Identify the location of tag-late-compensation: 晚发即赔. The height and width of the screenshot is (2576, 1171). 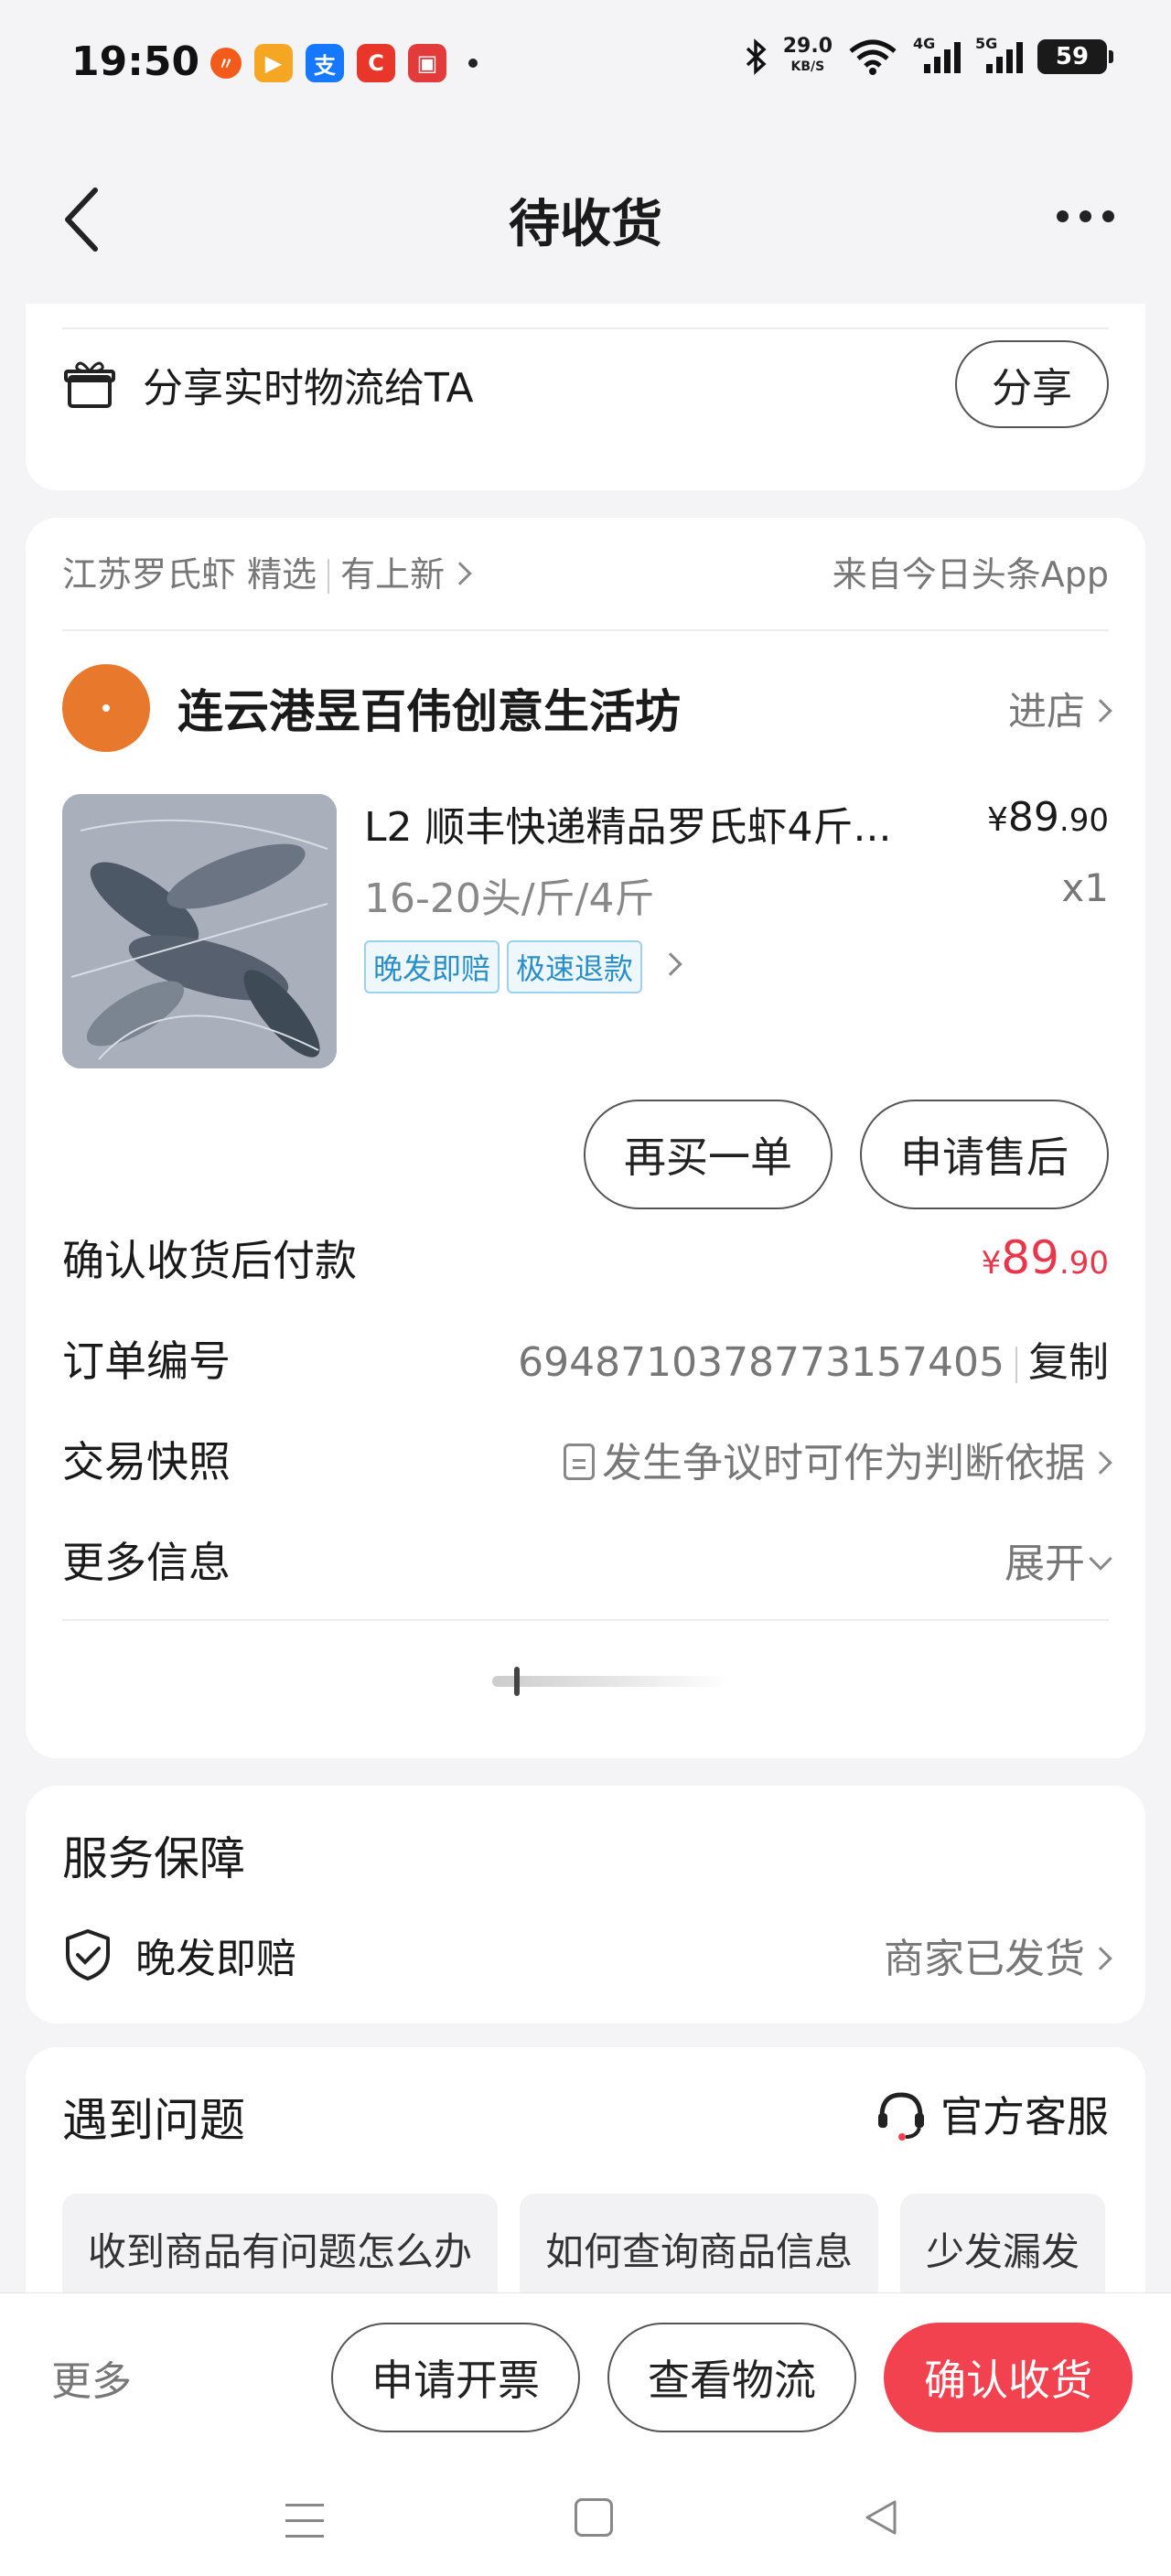
(432, 966).